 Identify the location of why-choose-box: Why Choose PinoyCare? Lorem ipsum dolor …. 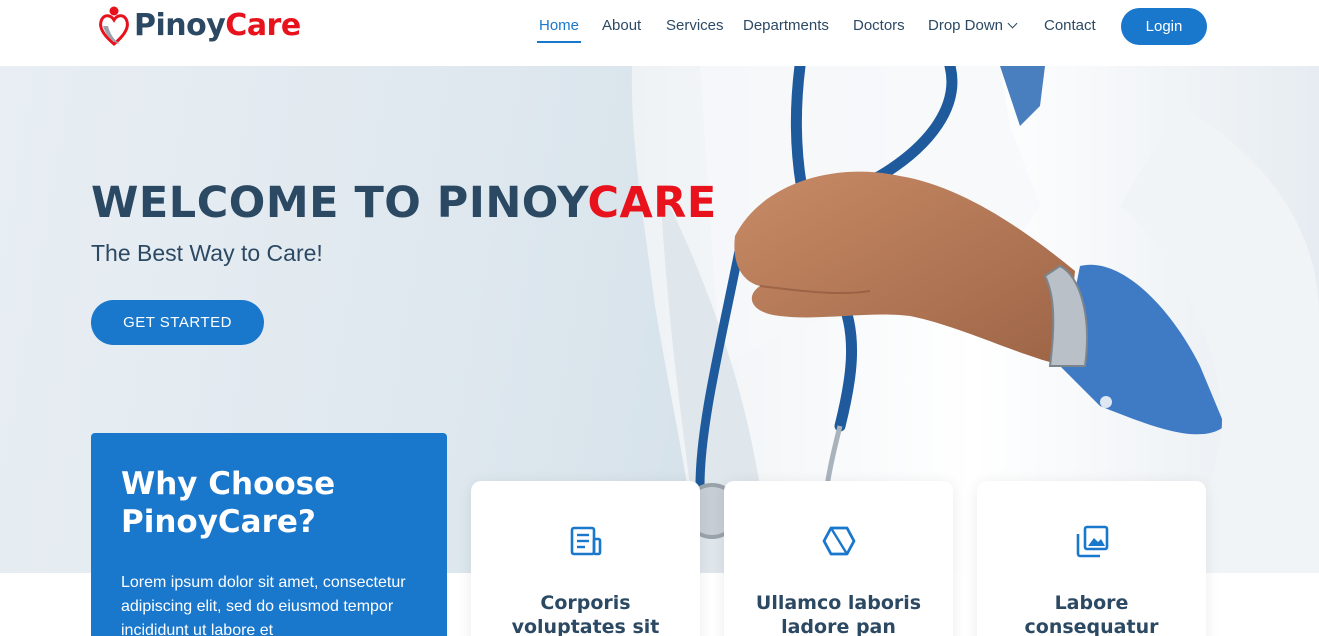
(269, 534).